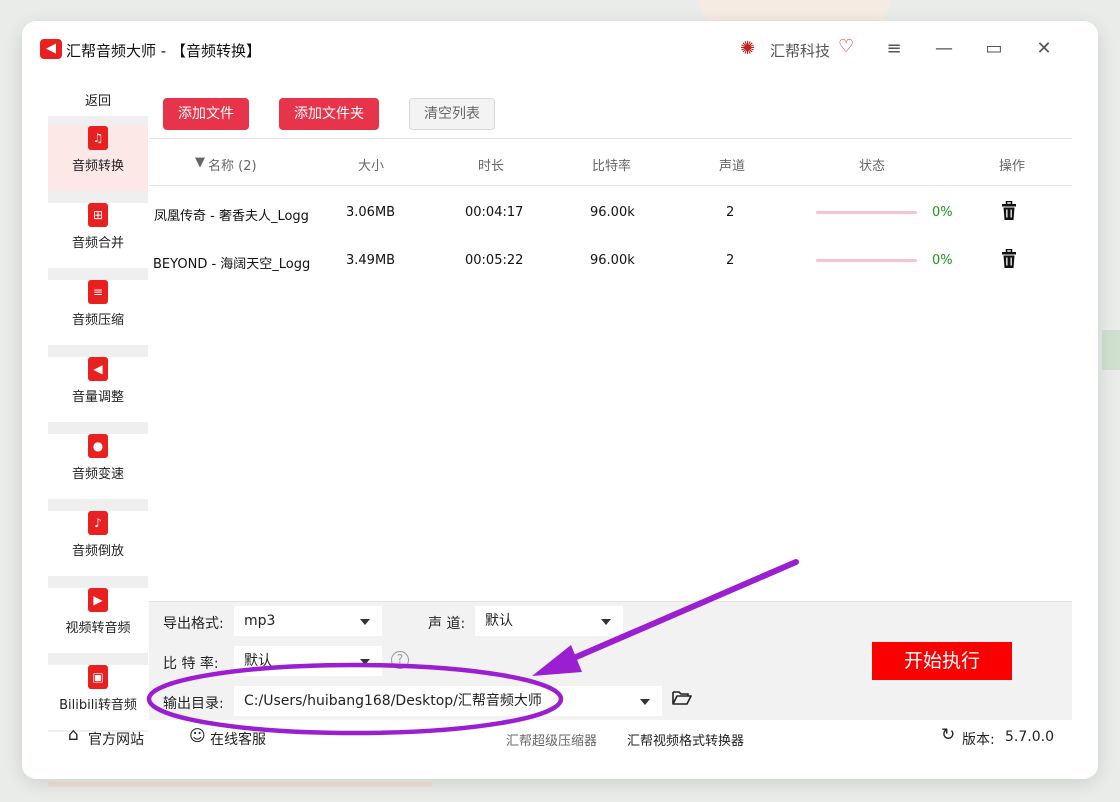 This screenshot has width=1120, height=802. Describe the element at coordinates (685, 739) in the screenshot. I see `video-converter-link: 汇帮视频格式转换器` at that location.